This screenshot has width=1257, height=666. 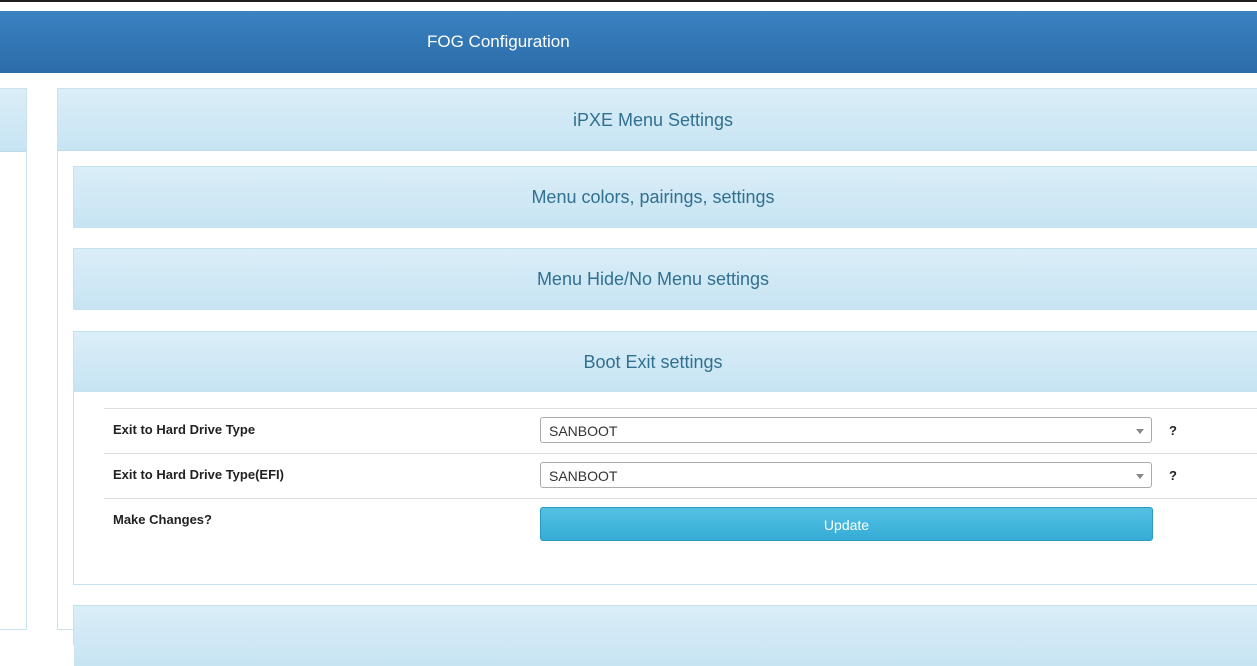 I want to click on section-heading-menu-hide: Menu Hide/No Menu settings, so click(x=665, y=279).